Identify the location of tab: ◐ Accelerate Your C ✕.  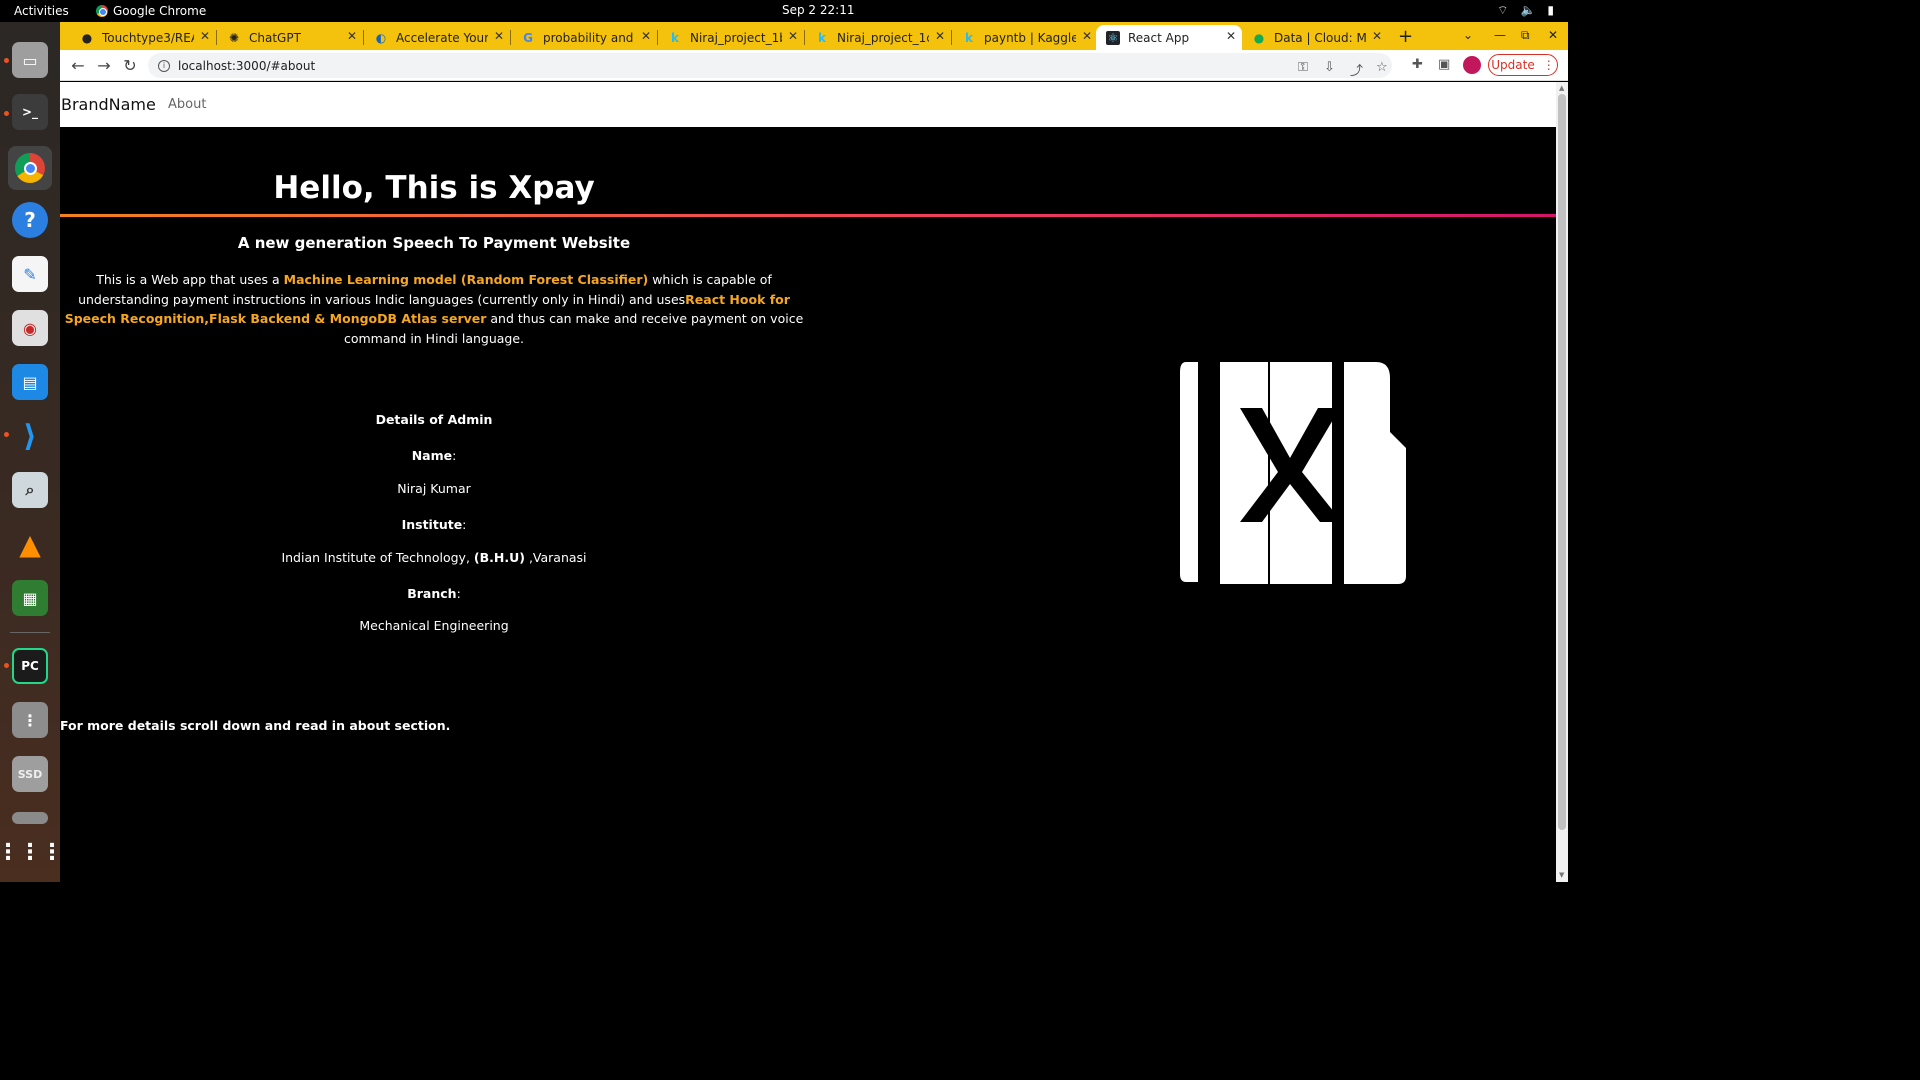
(437, 37).